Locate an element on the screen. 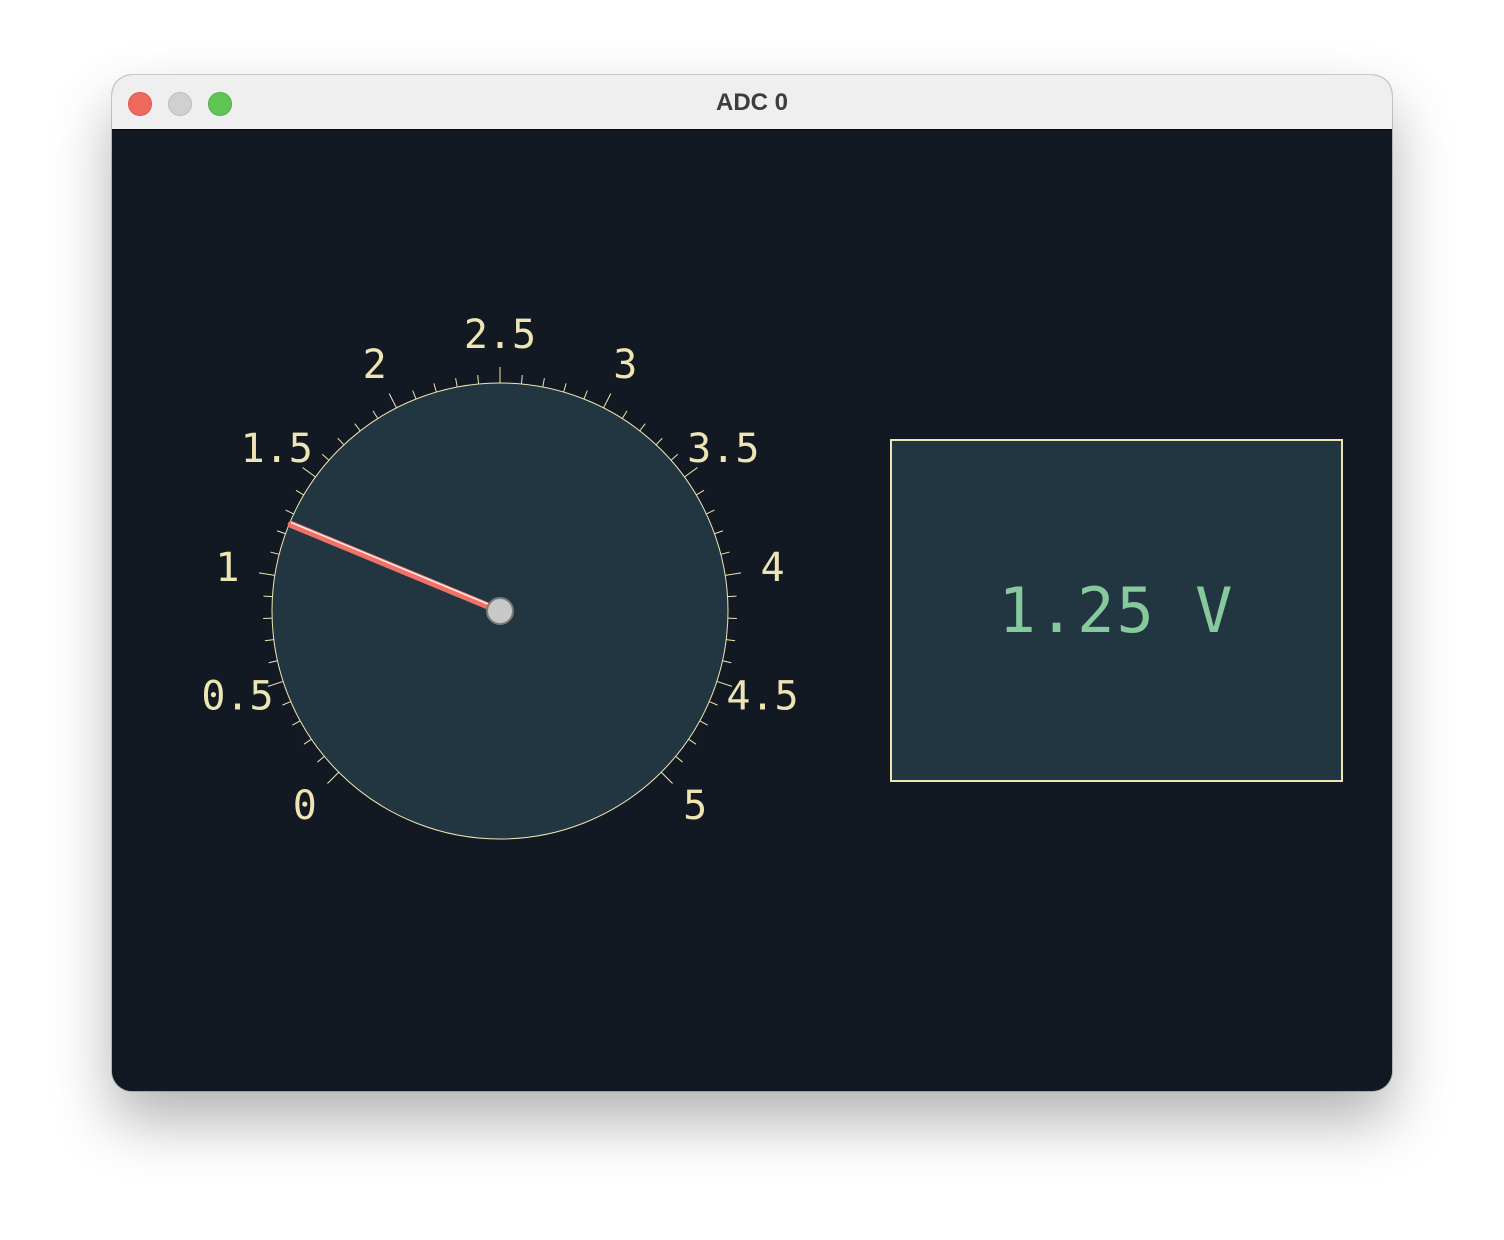 The width and height of the screenshot is (1504, 1240). needle-hub is located at coordinates (500, 611).